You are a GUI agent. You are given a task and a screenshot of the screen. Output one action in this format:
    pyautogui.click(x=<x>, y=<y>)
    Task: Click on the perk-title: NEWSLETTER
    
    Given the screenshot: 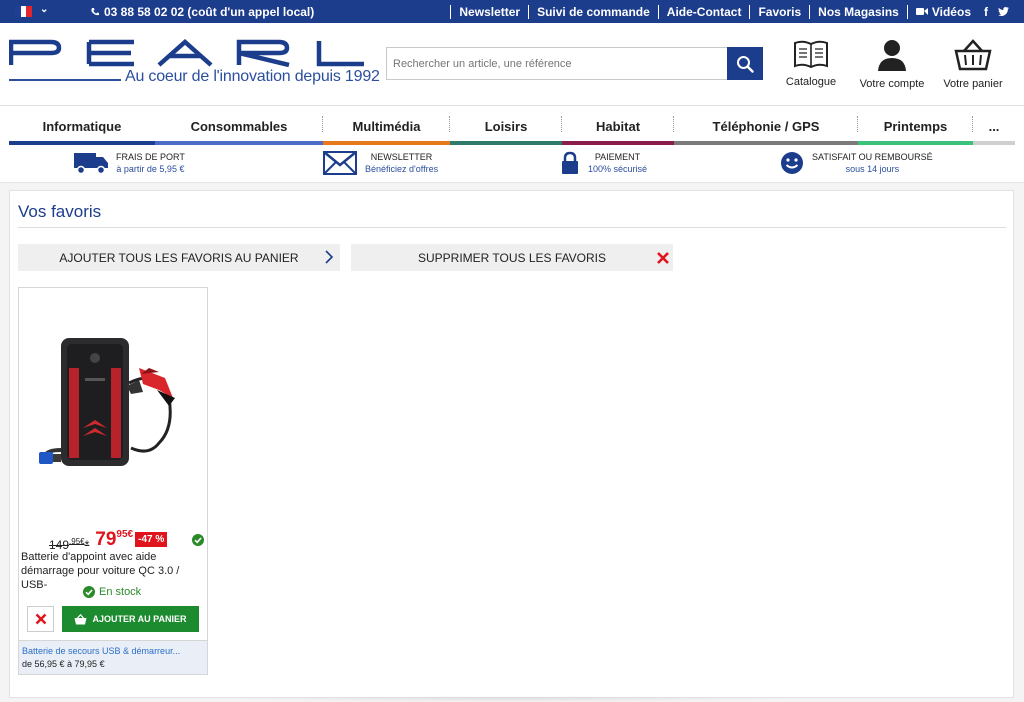 What is the action you would take?
    pyautogui.click(x=401, y=157)
    